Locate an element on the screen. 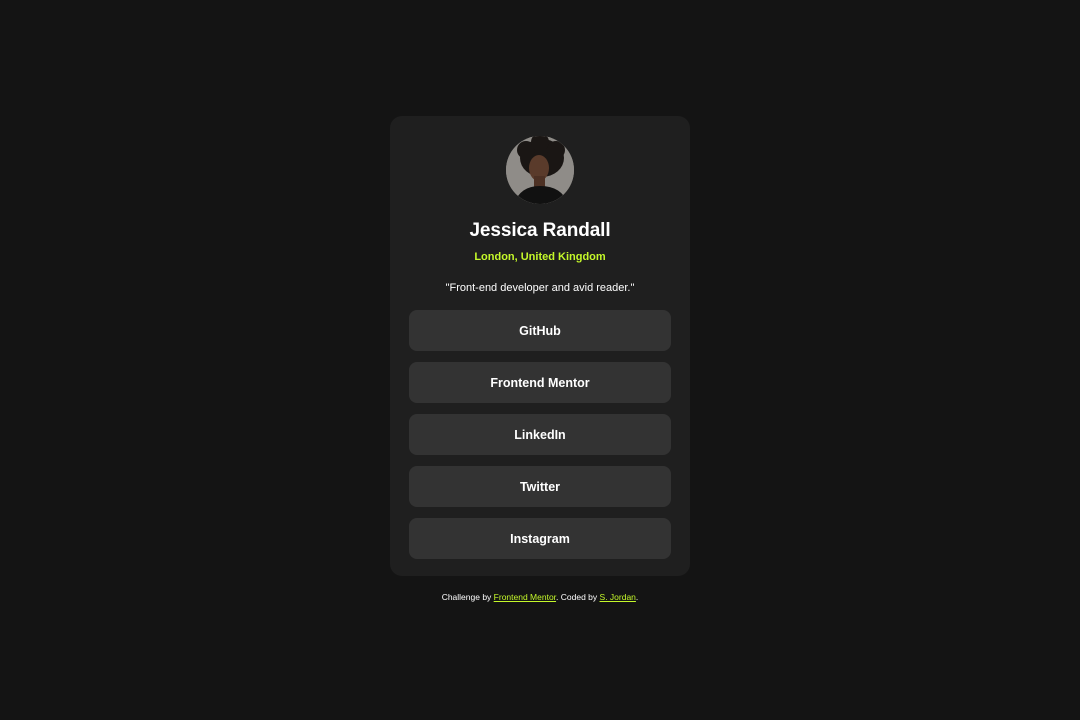 The width and height of the screenshot is (1080, 720). attribution-middle: . Coded by is located at coordinates (578, 597).